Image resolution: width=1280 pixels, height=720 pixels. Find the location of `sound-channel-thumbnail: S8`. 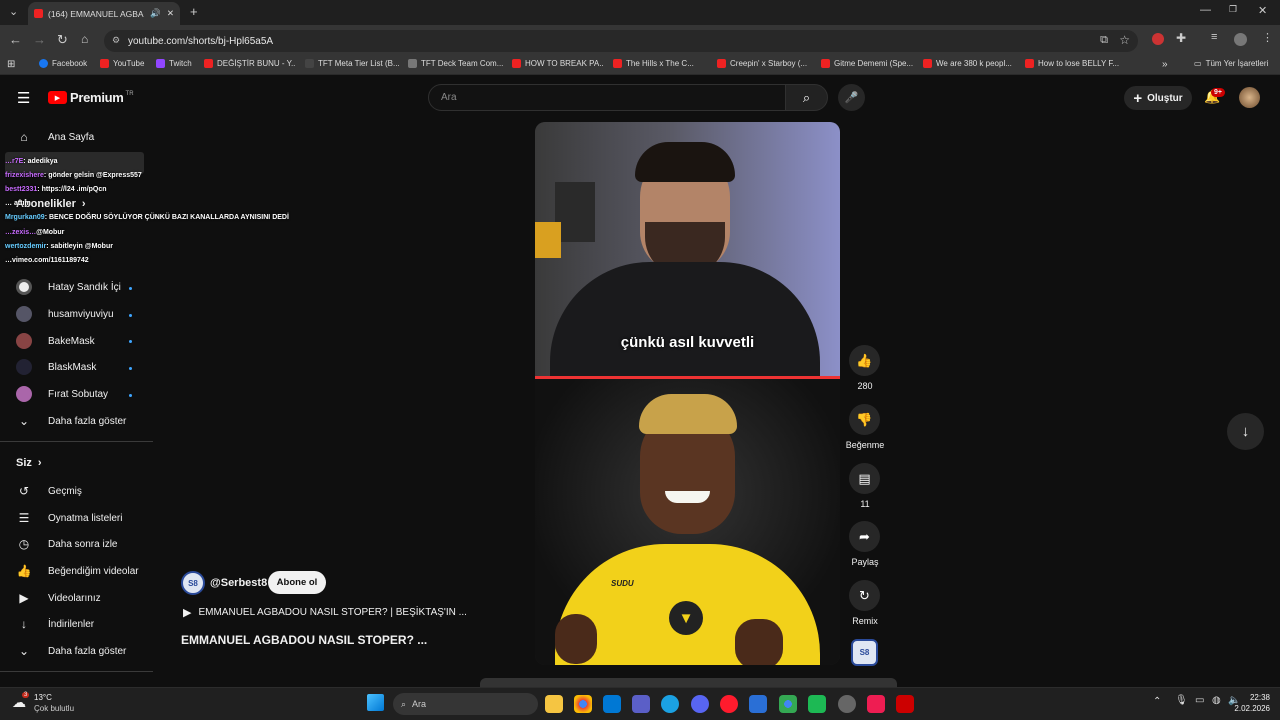

sound-channel-thumbnail: S8 is located at coordinates (864, 652).